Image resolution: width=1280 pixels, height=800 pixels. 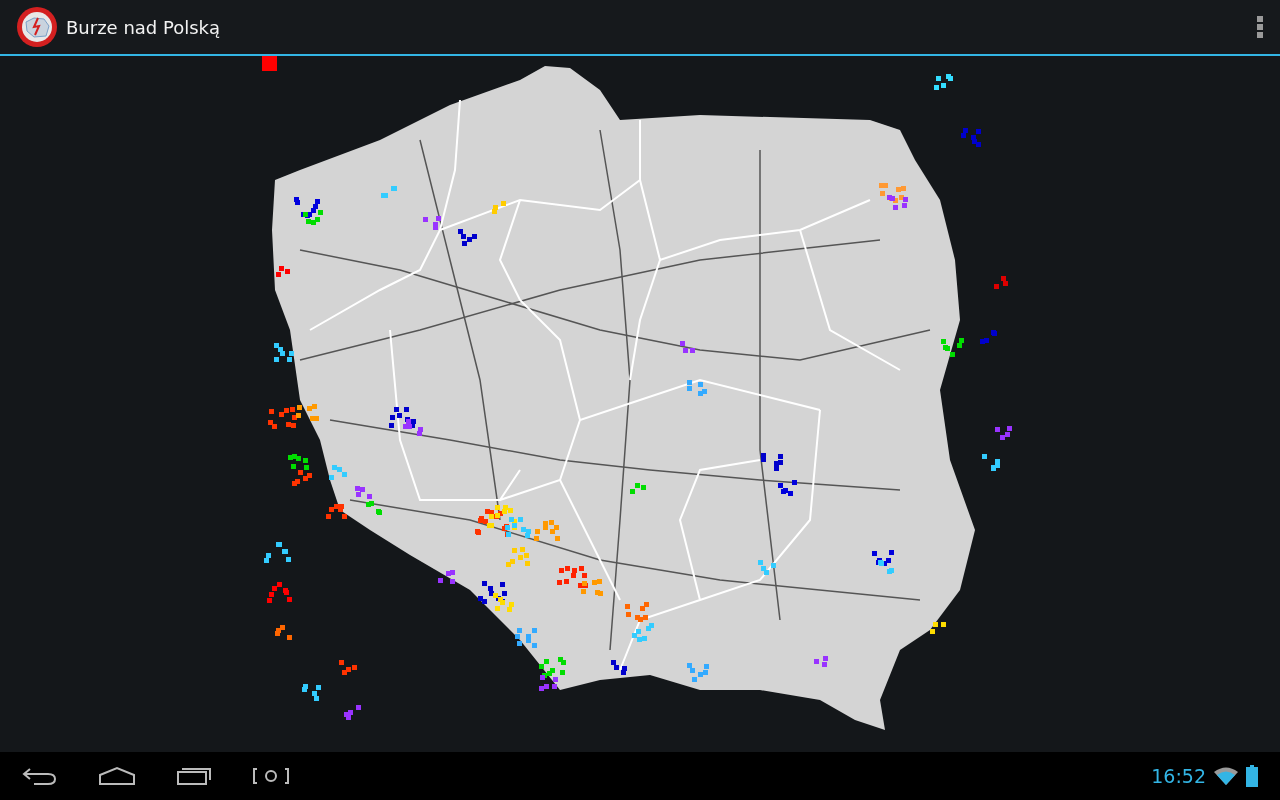 What do you see at coordinates (1260, 27) in the screenshot?
I see `overflow-menu-icon` at bounding box center [1260, 27].